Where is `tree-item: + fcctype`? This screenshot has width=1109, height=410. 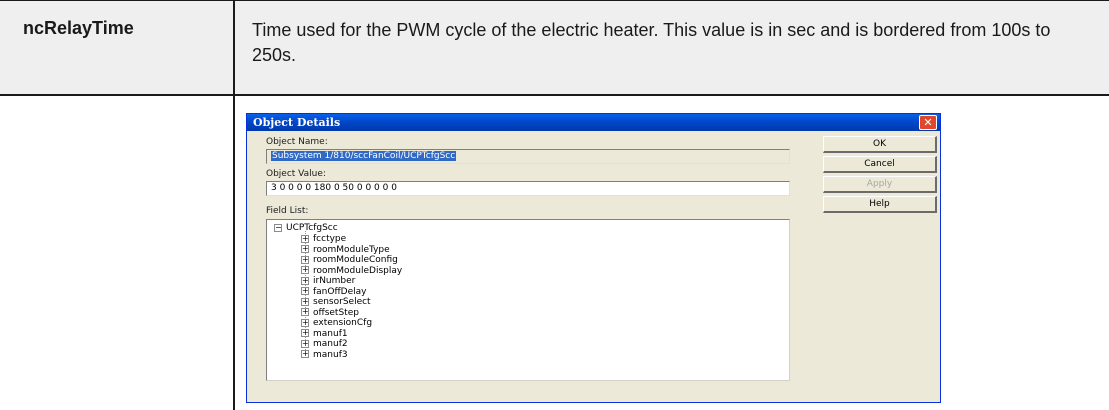
tree-item: + fcctype is located at coordinates (323, 239).